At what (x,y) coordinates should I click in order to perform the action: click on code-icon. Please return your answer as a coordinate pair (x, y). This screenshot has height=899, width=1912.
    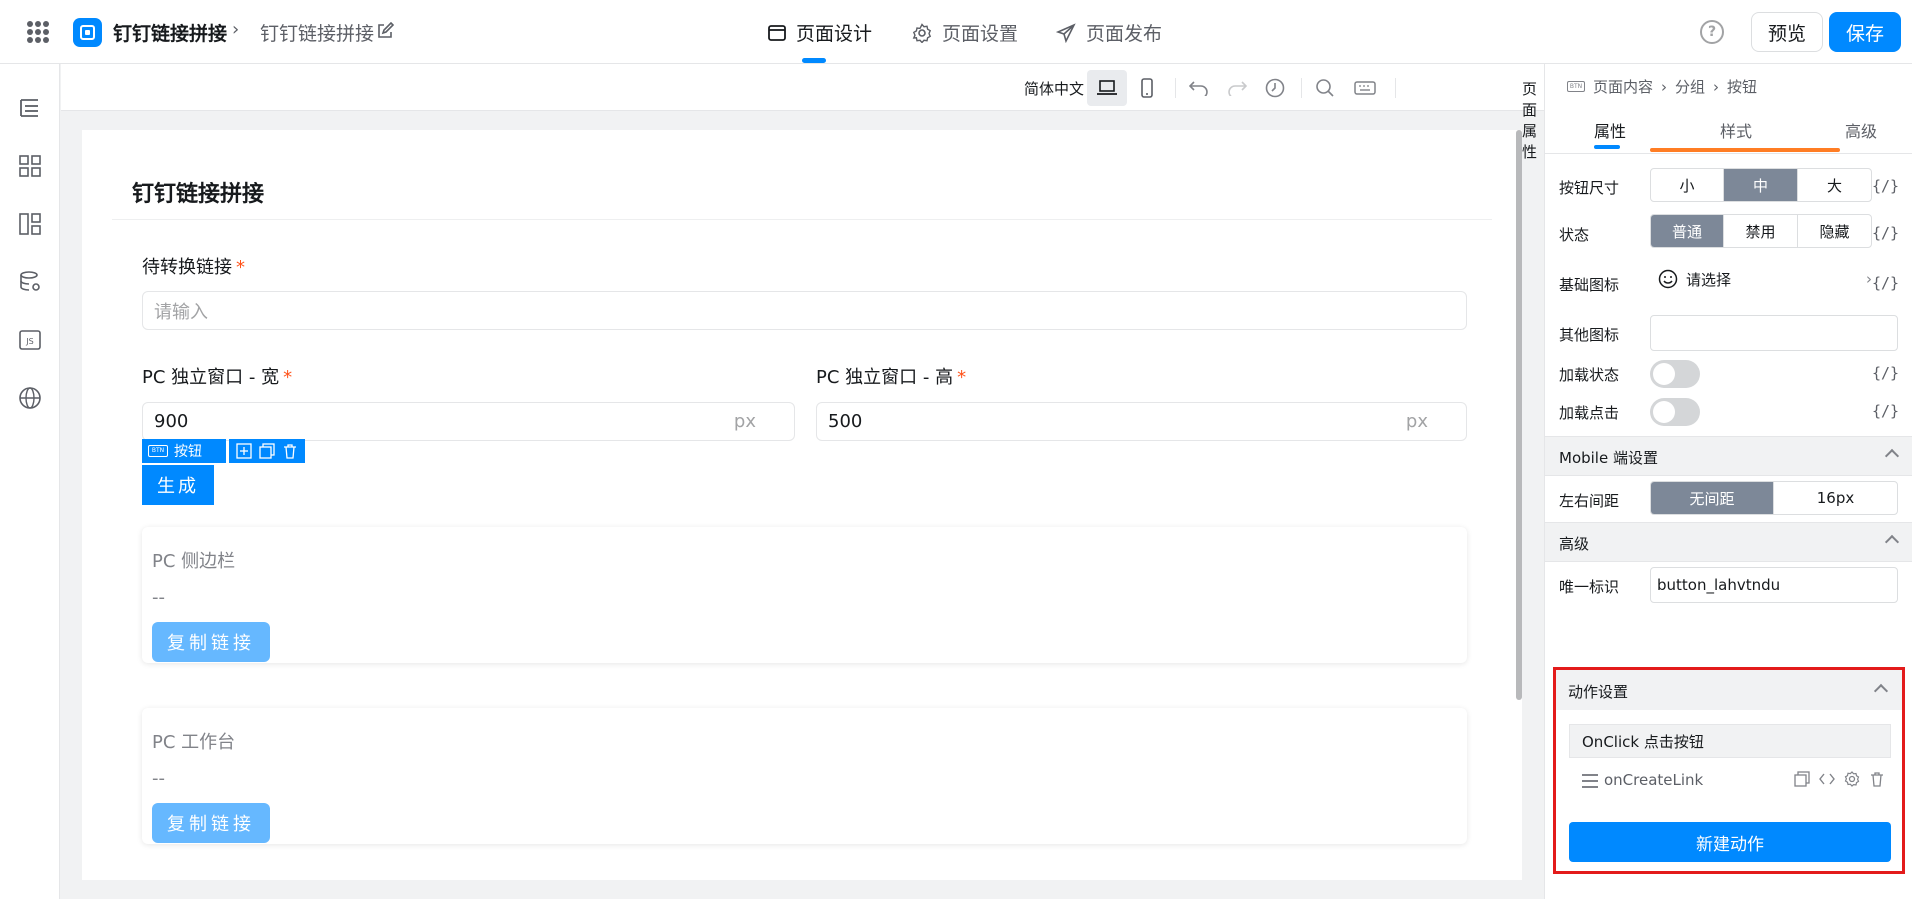
    Looking at the image, I should click on (1827, 779).